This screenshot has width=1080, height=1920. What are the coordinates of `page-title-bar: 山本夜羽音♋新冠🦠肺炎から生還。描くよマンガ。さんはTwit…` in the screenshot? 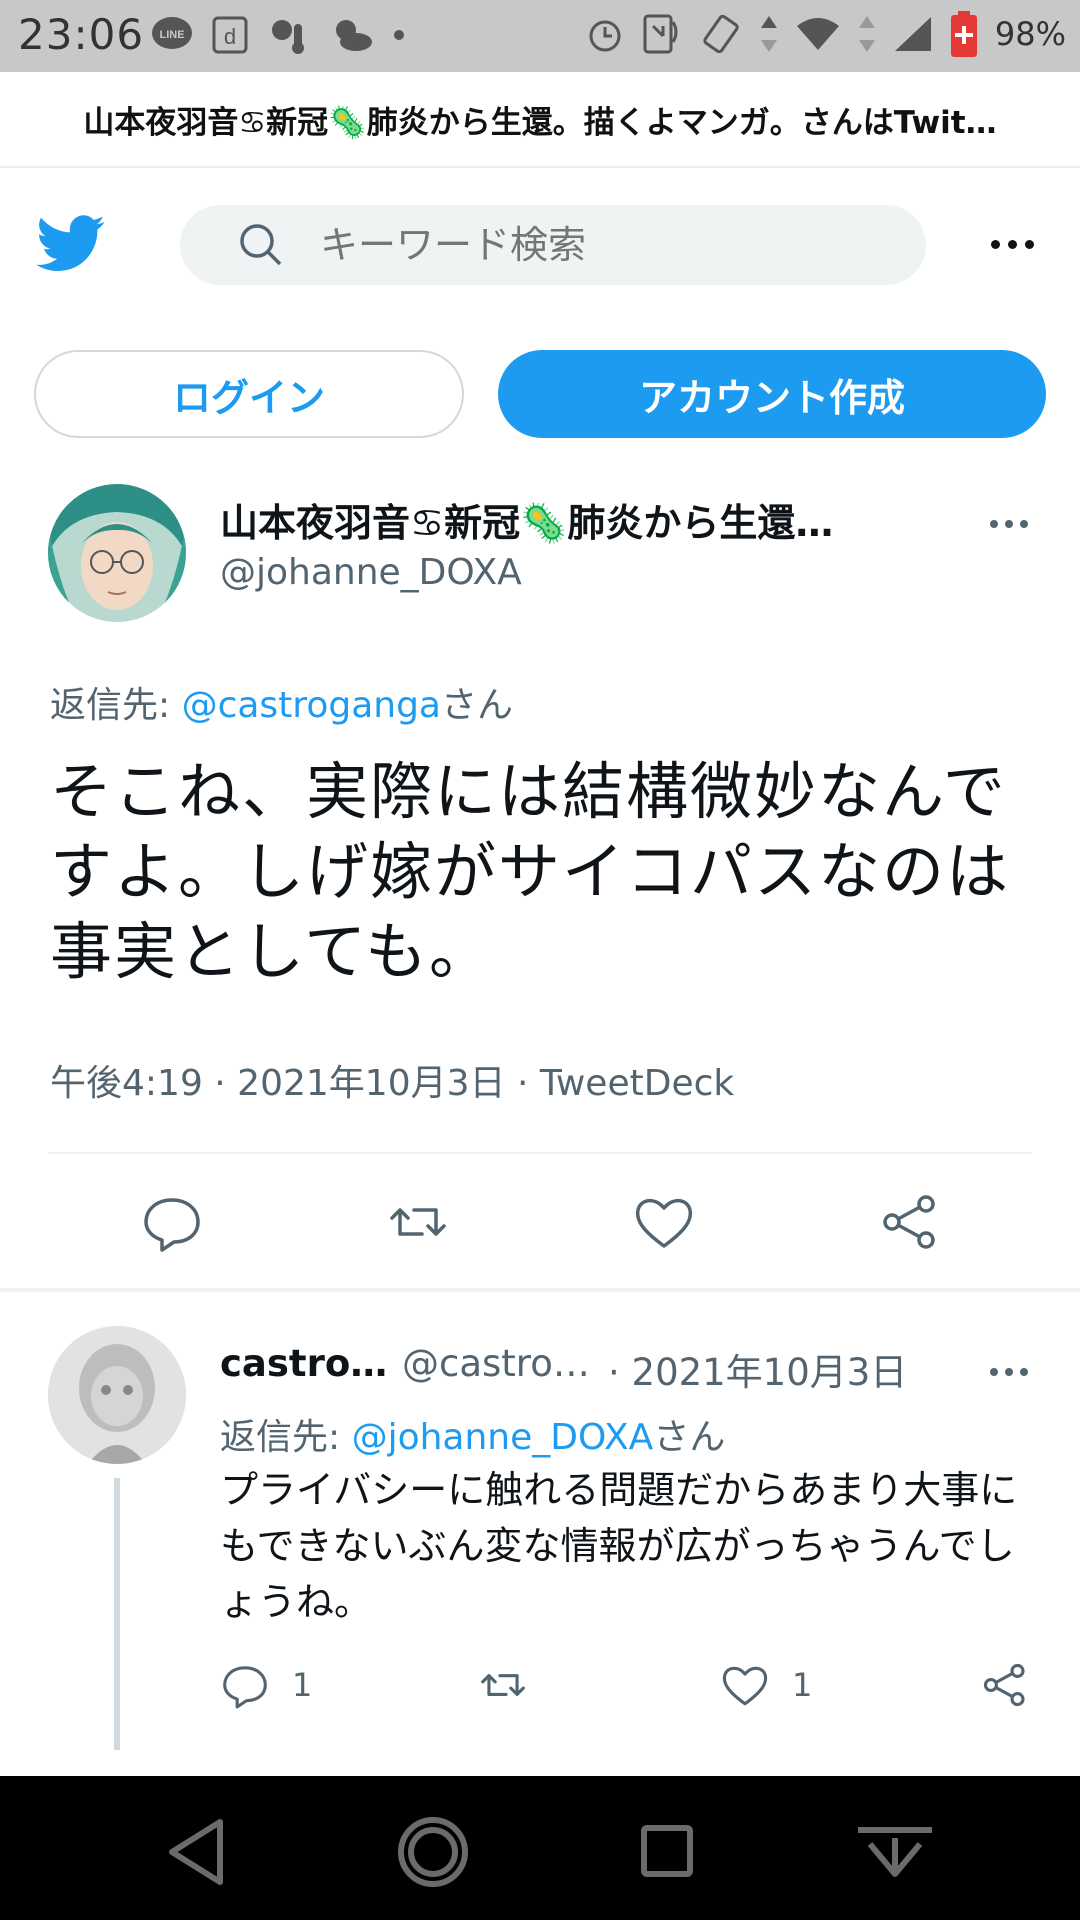 It's located at (540, 120).